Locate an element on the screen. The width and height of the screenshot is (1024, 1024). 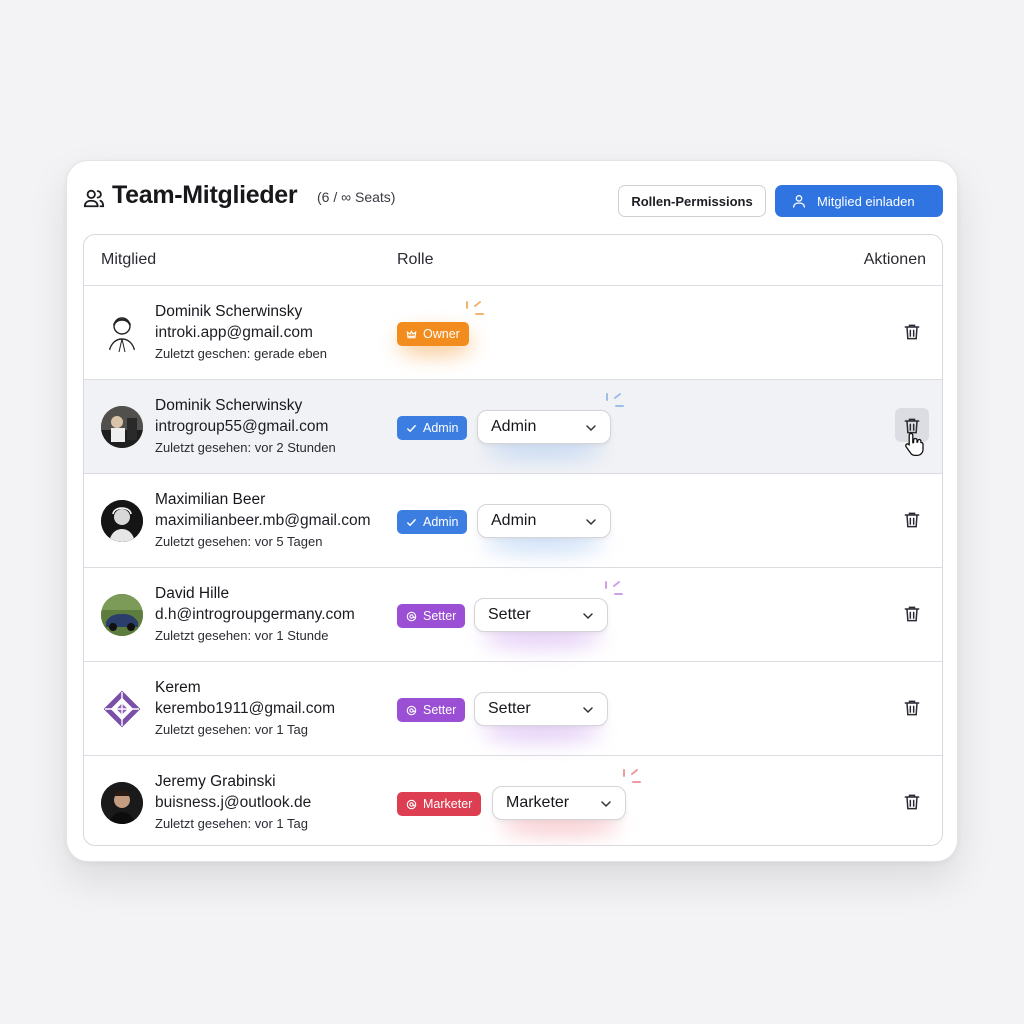
invite-button-label: Mitglied einladen is located at coordinates (866, 201).